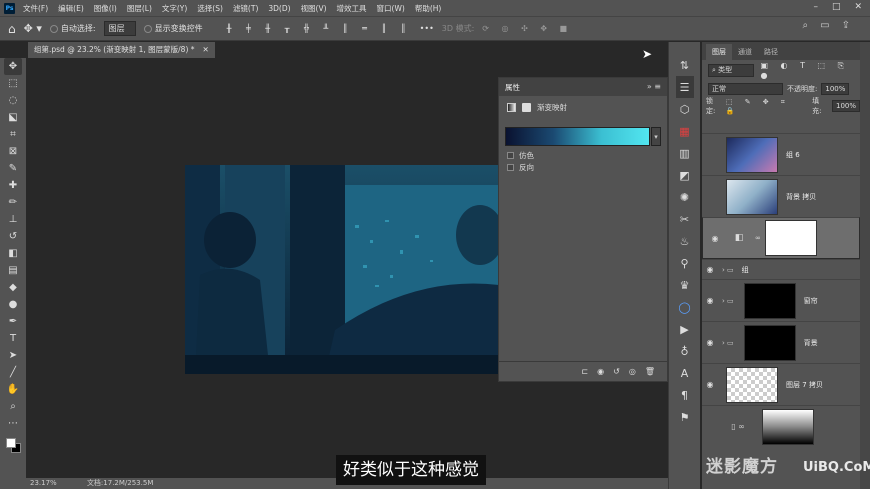 Image resolution: width=870 pixels, height=489 pixels. Describe the element at coordinates (685, 241) in the screenshot. I see `libraries-icon: ♨` at that location.